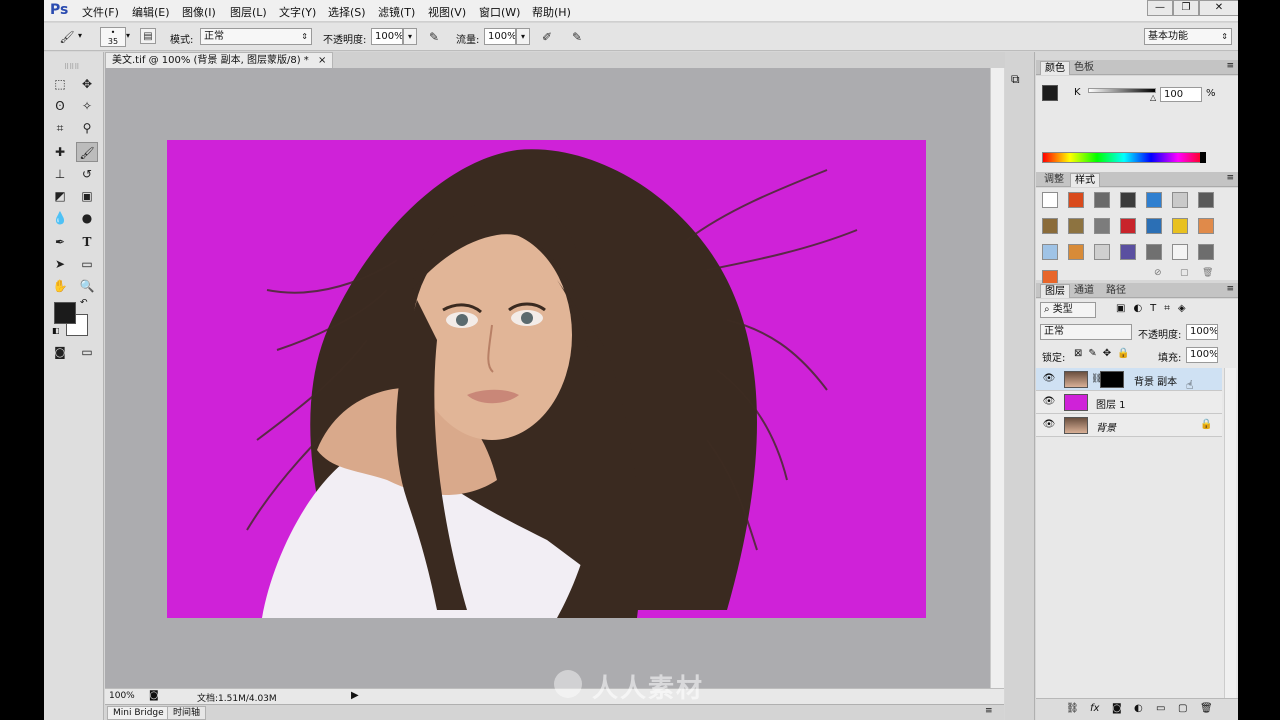  What do you see at coordinates (138, 713) in the screenshot?
I see `tab-mini-bridge: Mini Bridge` at bounding box center [138, 713].